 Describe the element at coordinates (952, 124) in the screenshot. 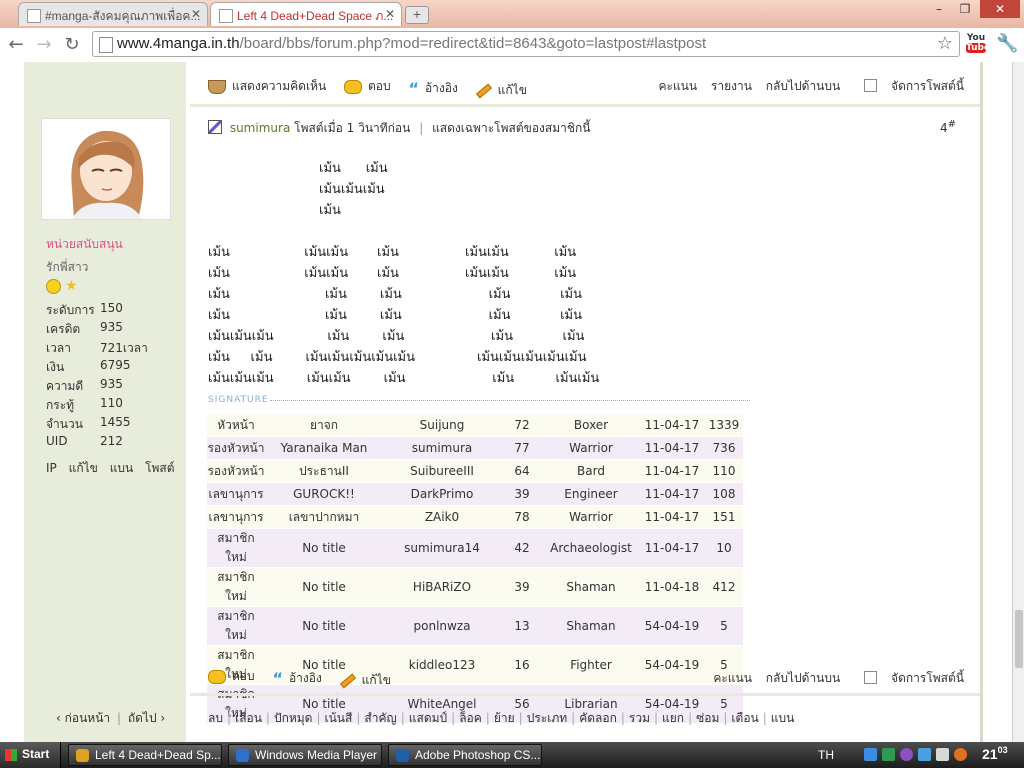

I see `post-number-sup: #` at that location.